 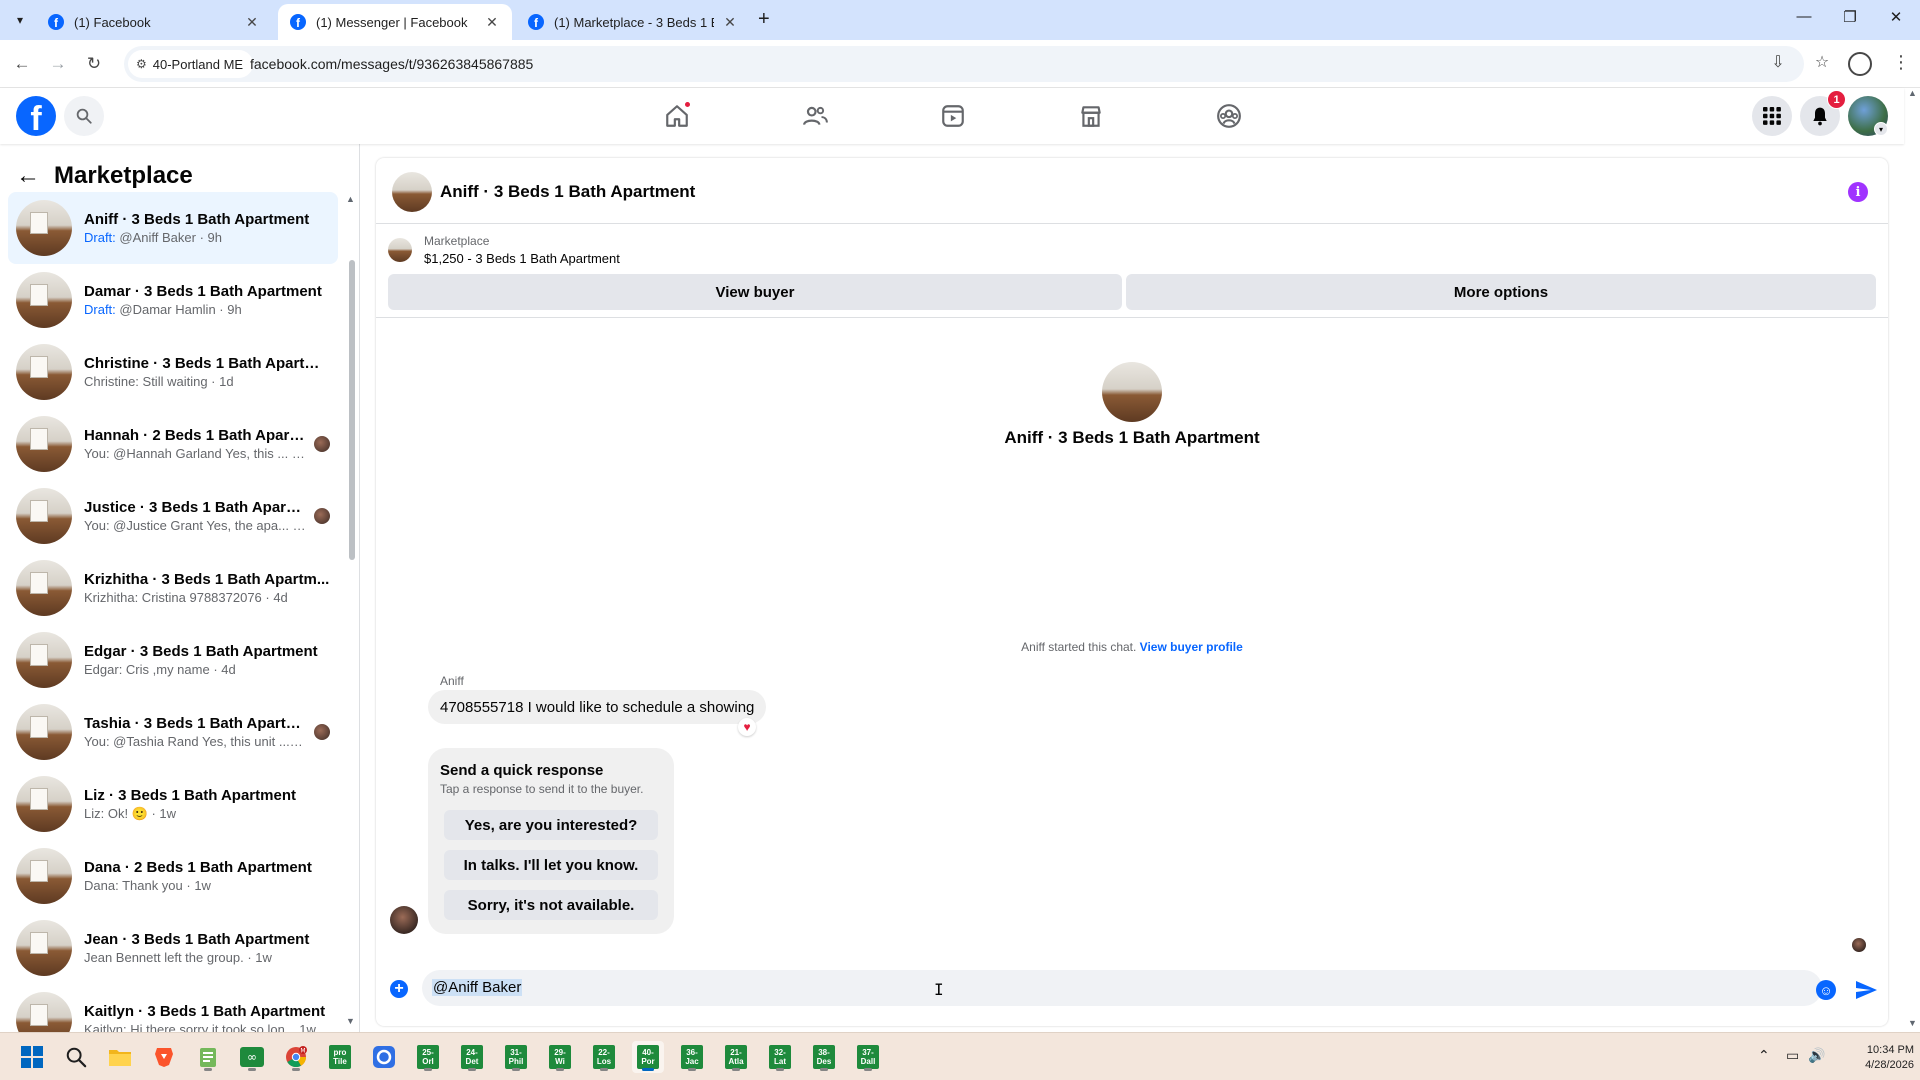 What do you see at coordinates (384, 1057) in the screenshot?
I see `circle-app-icon` at bounding box center [384, 1057].